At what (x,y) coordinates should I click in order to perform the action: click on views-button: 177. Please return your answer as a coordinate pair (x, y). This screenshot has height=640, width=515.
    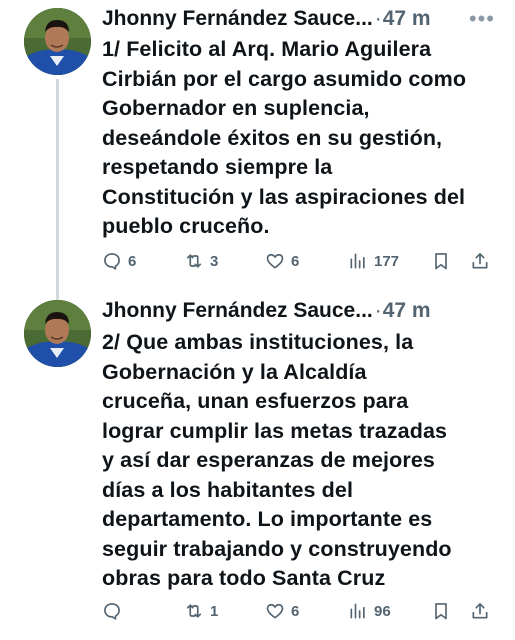
    Looking at the image, I should click on (373, 261).